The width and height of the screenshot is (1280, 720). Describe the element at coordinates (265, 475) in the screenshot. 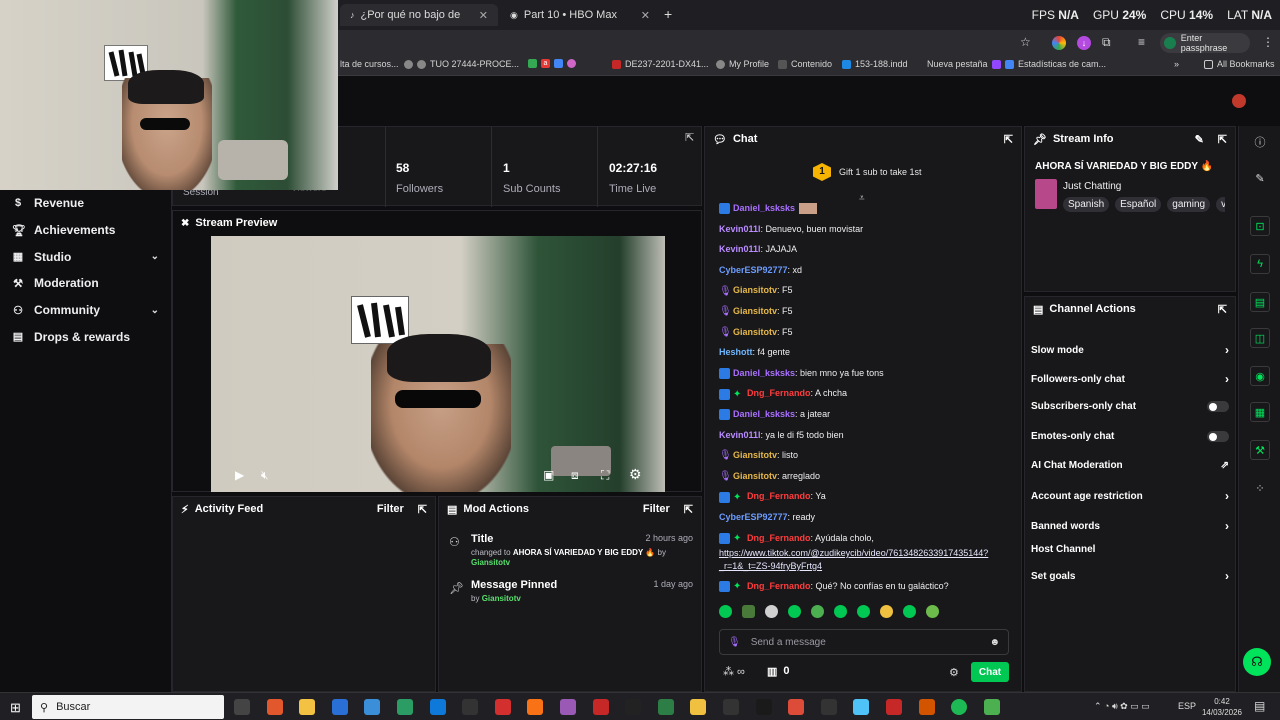

I see `mute-icon: 🔇︎` at that location.